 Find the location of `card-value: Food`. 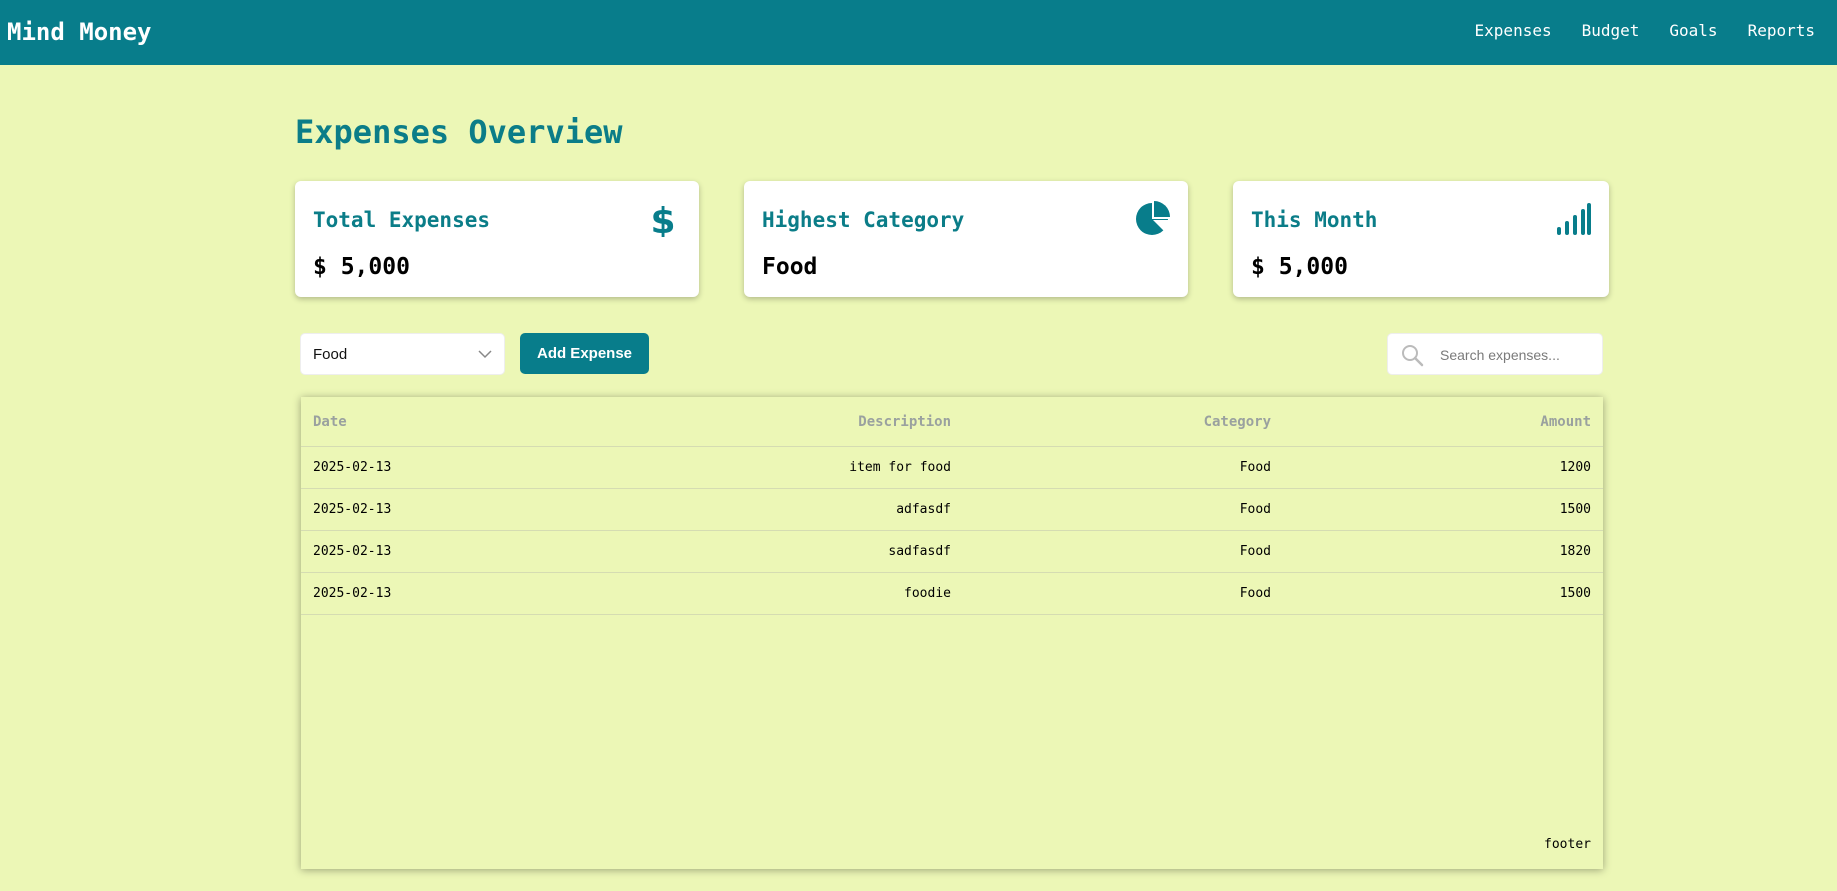

card-value: Food is located at coordinates (790, 267).